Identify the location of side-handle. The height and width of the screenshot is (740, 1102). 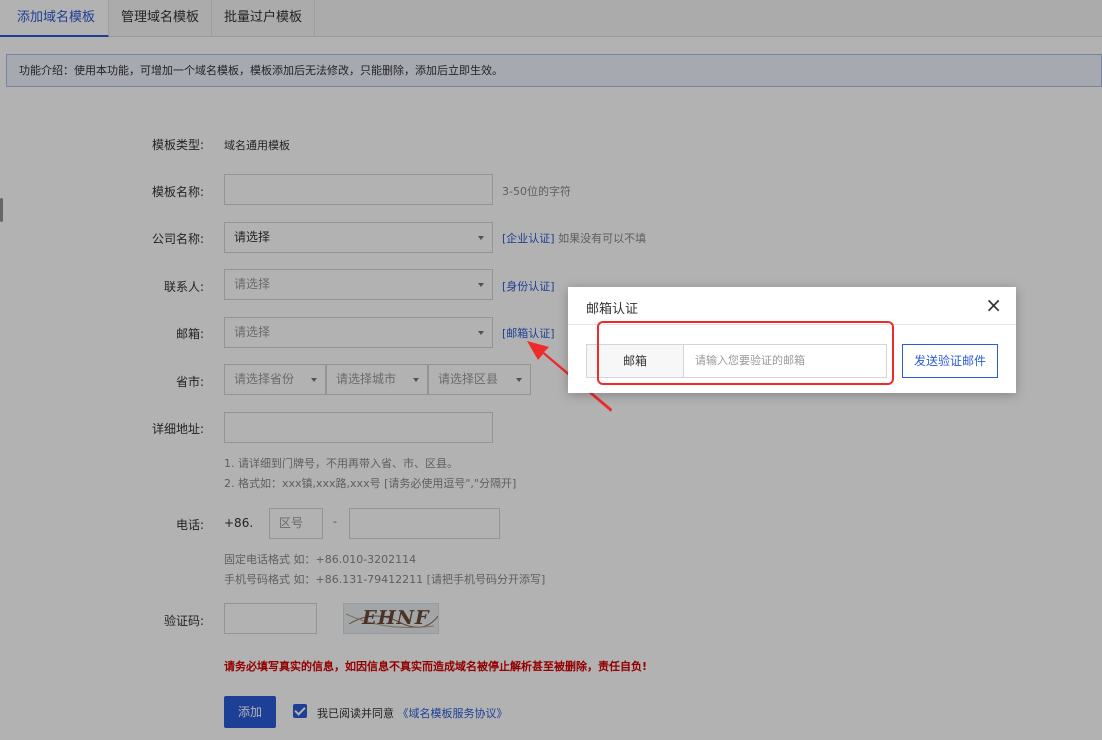
(1, 210).